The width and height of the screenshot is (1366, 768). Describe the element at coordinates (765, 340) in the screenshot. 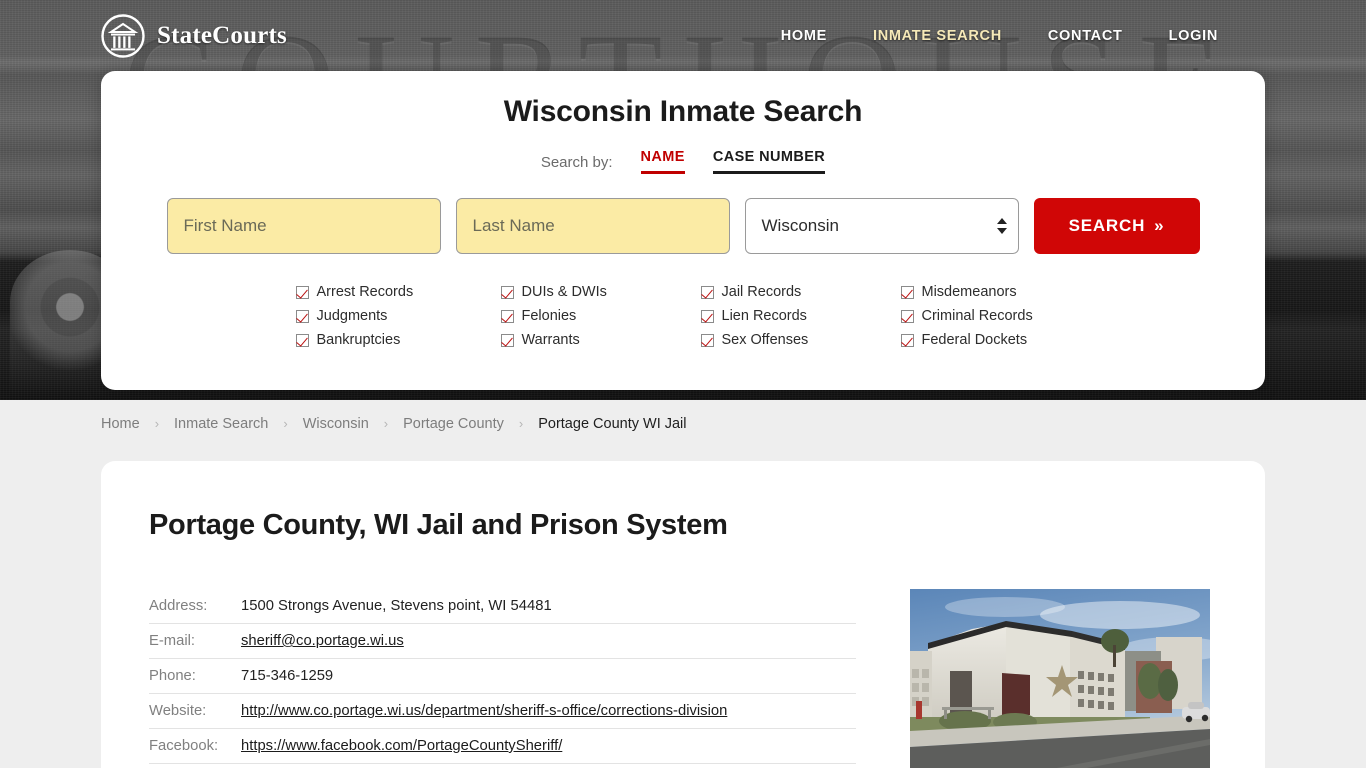

I see `record-type-label: Sex Offenses` at that location.